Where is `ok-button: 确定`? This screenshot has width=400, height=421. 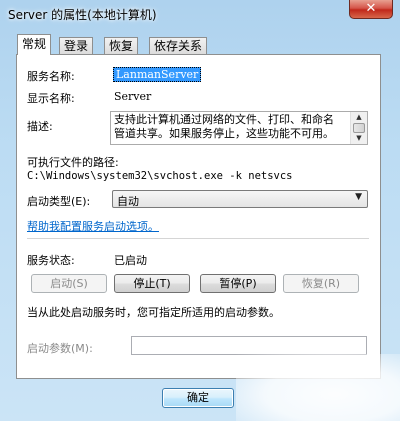
ok-button: 确定 is located at coordinates (198, 398).